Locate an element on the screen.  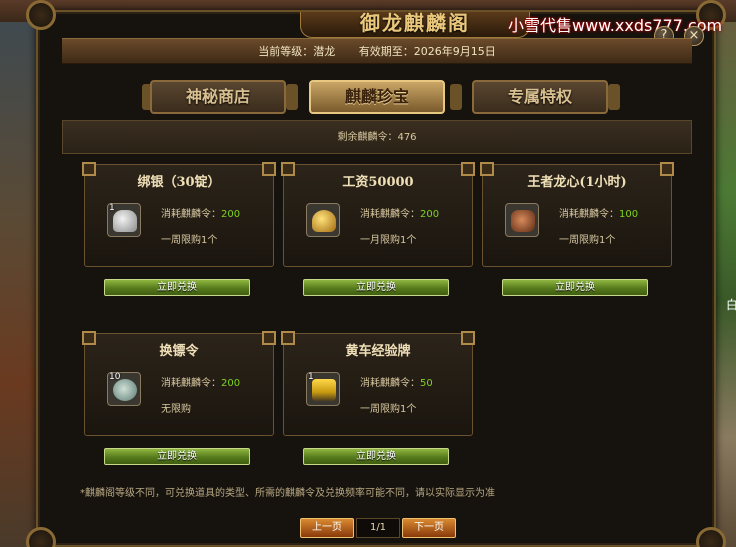
gold-ingot-icon is located at coordinates (323, 220).